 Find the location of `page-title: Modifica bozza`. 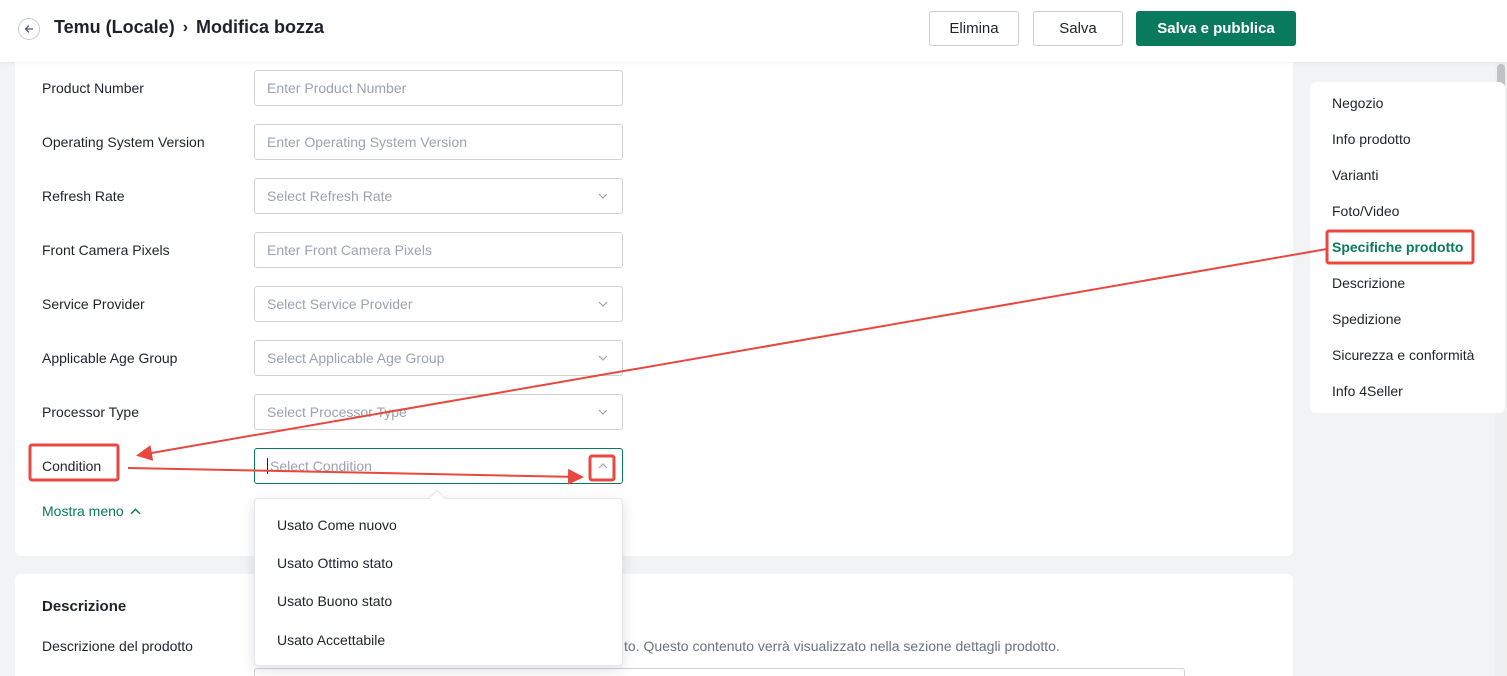

page-title: Modifica bozza is located at coordinates (260, 27).